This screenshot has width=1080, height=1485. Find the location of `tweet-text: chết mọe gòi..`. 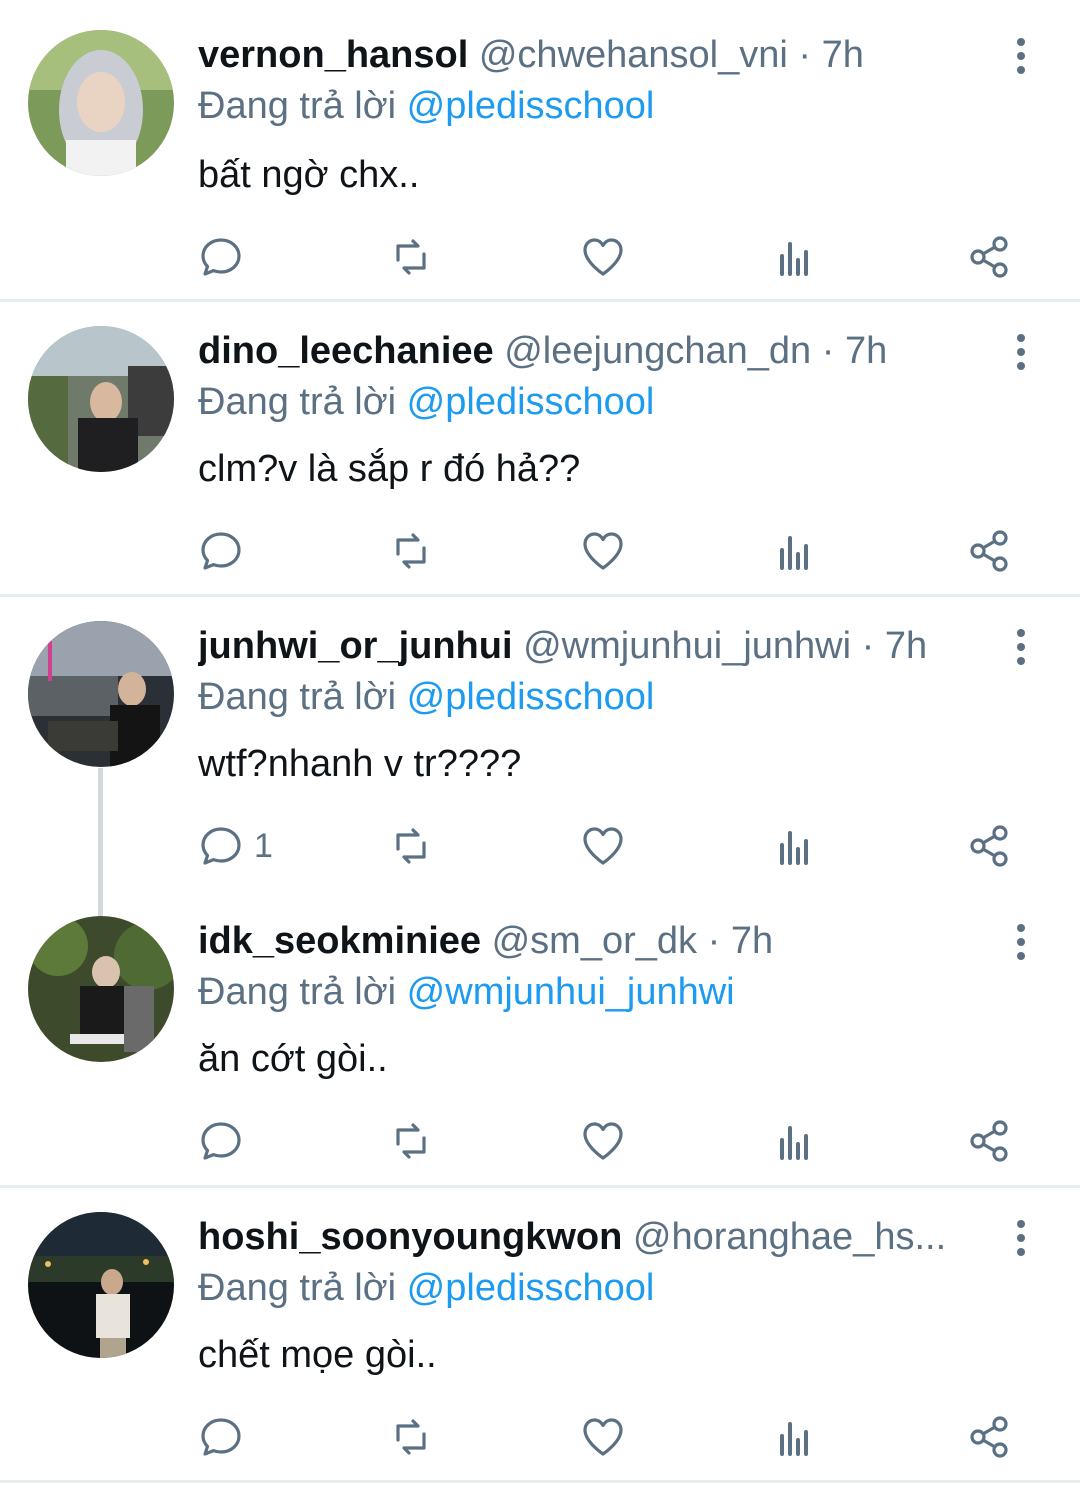

tweet-text: chết mọe gòi.. is located at coordinates (317, 1355).